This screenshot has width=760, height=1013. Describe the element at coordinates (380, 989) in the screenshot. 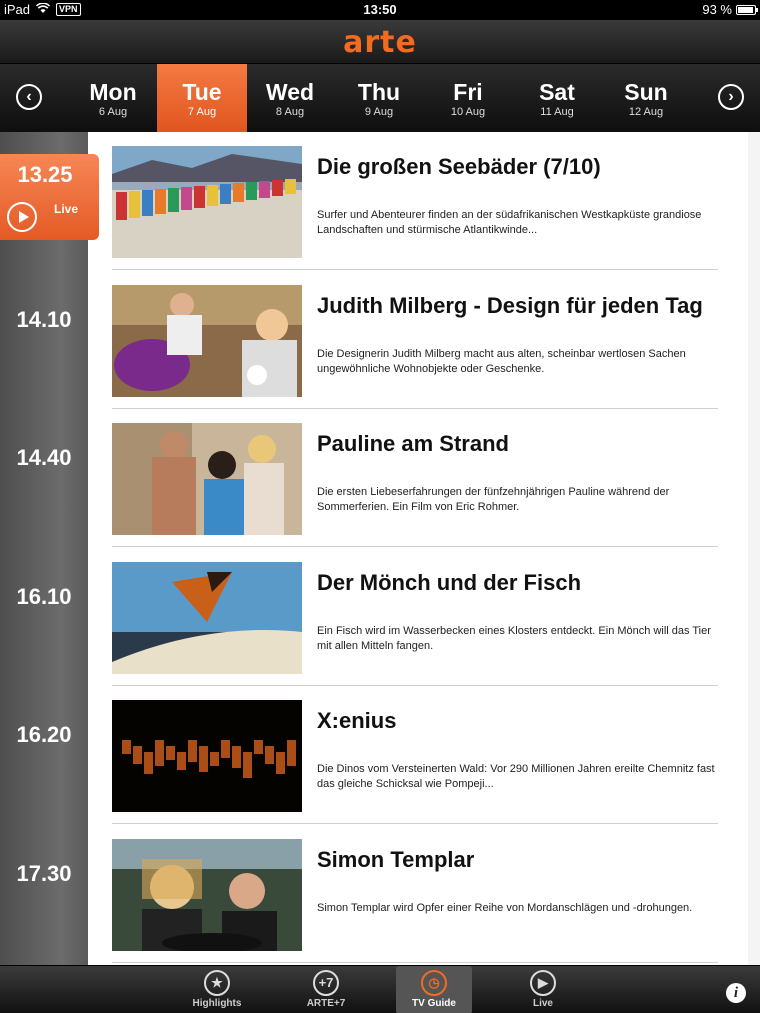

I see `tab-bar: ★ Highlights +7 ARTE+7 ◷ TV Guide ▶ Live i` at that location.